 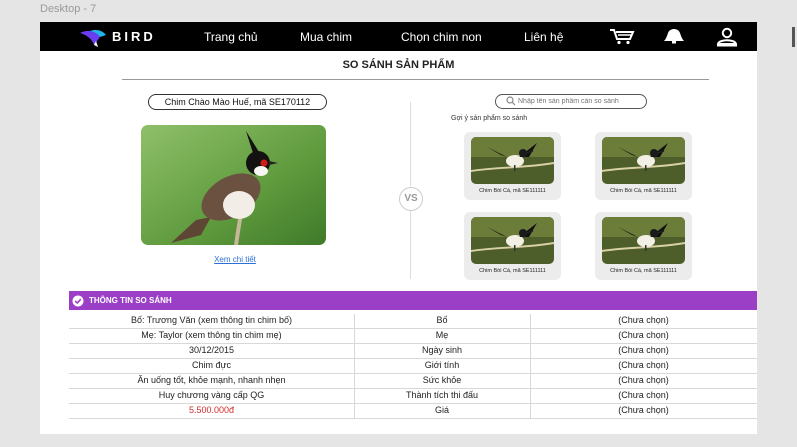 What do you see at coordinates (231, 37) in the screenshot?
I see `nav-link-home: Trang chủ` at bounding box center [231, 37].